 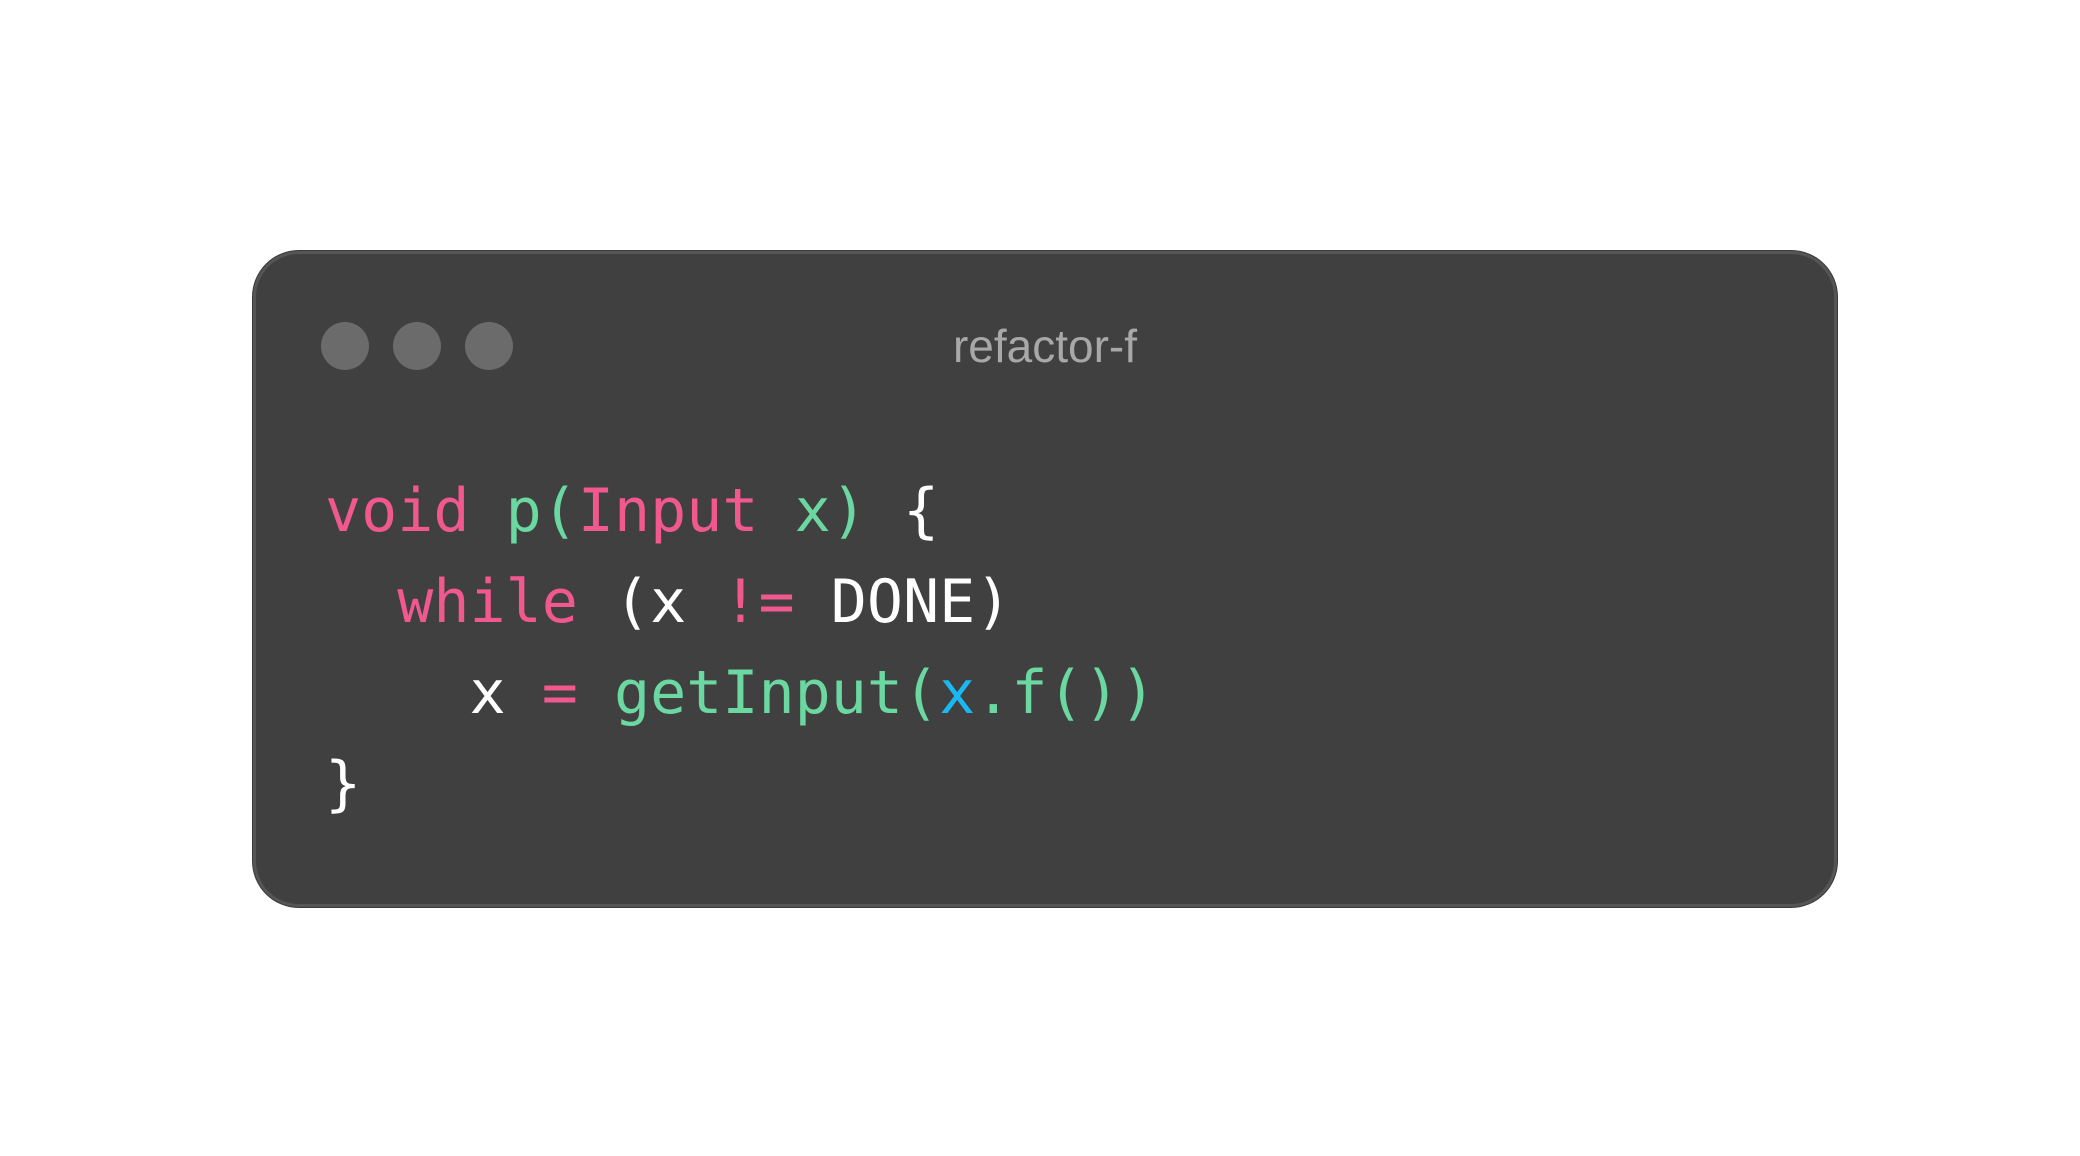 I want to click on code-token-fn: .f()), so click(x=1065, y=693).